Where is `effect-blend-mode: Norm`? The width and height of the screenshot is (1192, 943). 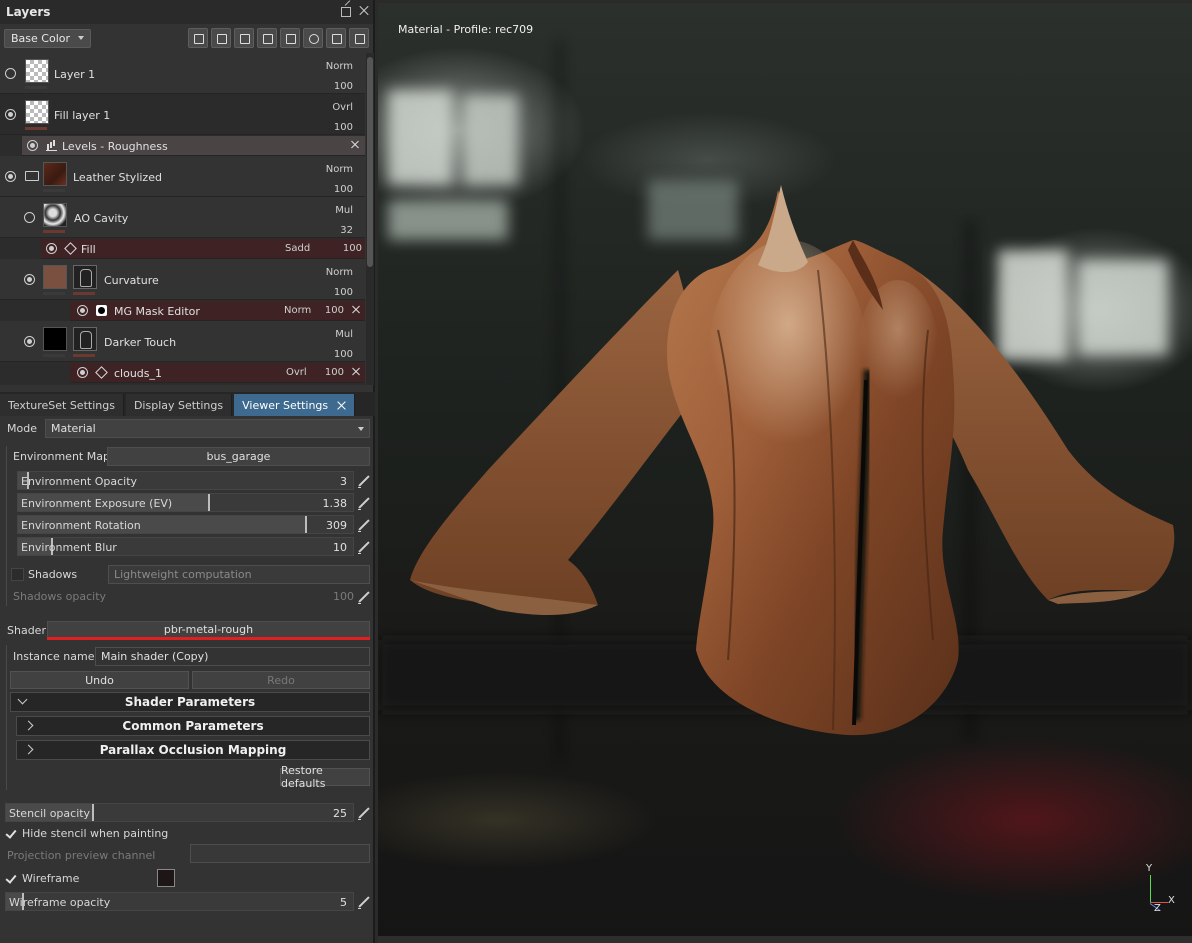 effect-blend-mode: Norm is located at coordinates (297, 310).